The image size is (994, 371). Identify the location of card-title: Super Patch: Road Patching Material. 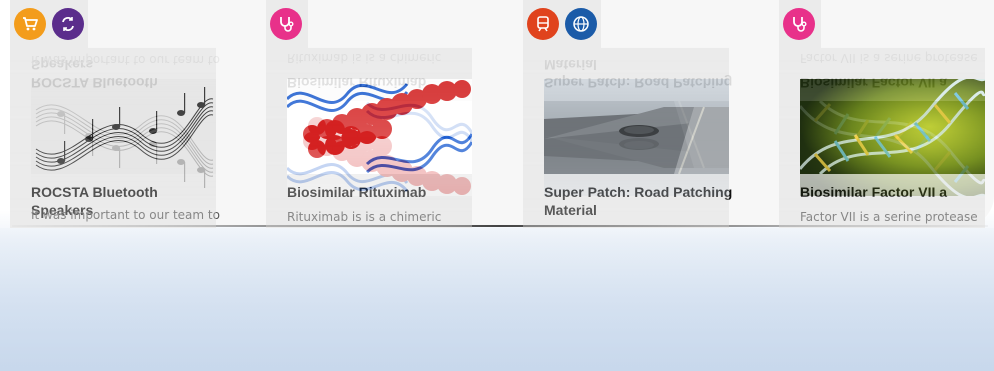
(639, 201).